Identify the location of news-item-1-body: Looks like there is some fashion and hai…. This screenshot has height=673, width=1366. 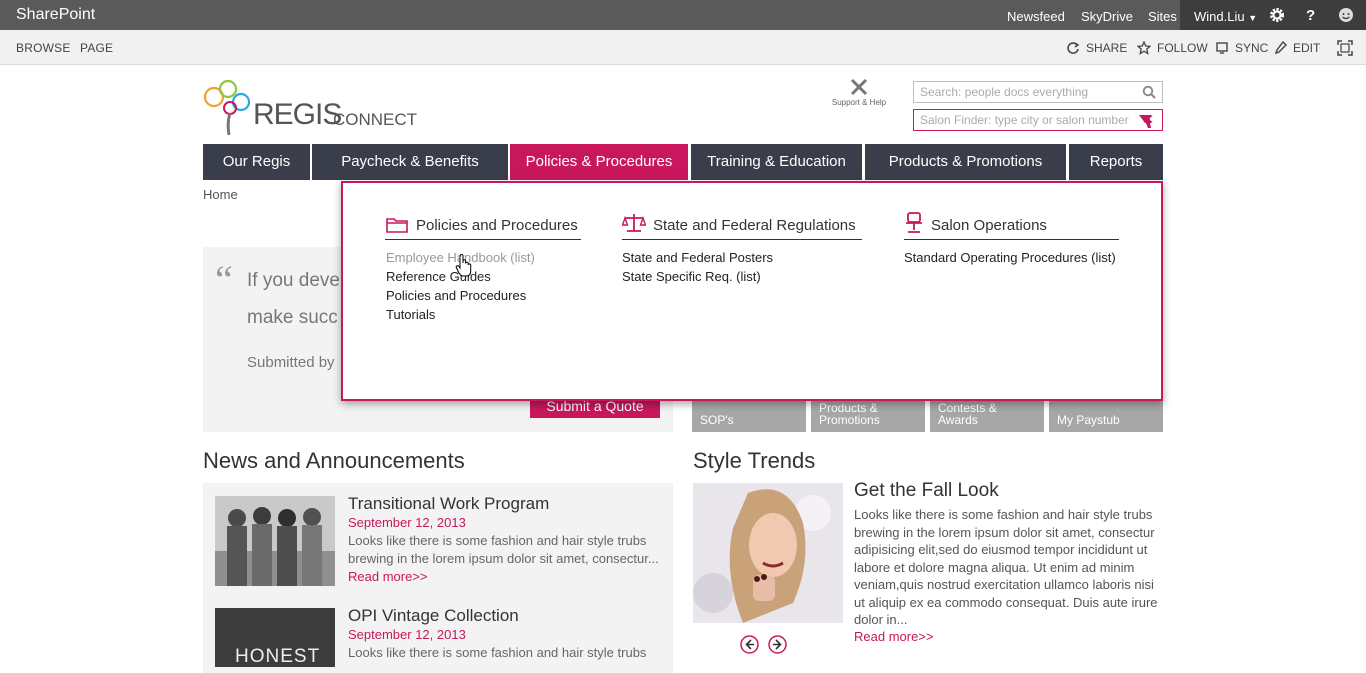
(503, 549).